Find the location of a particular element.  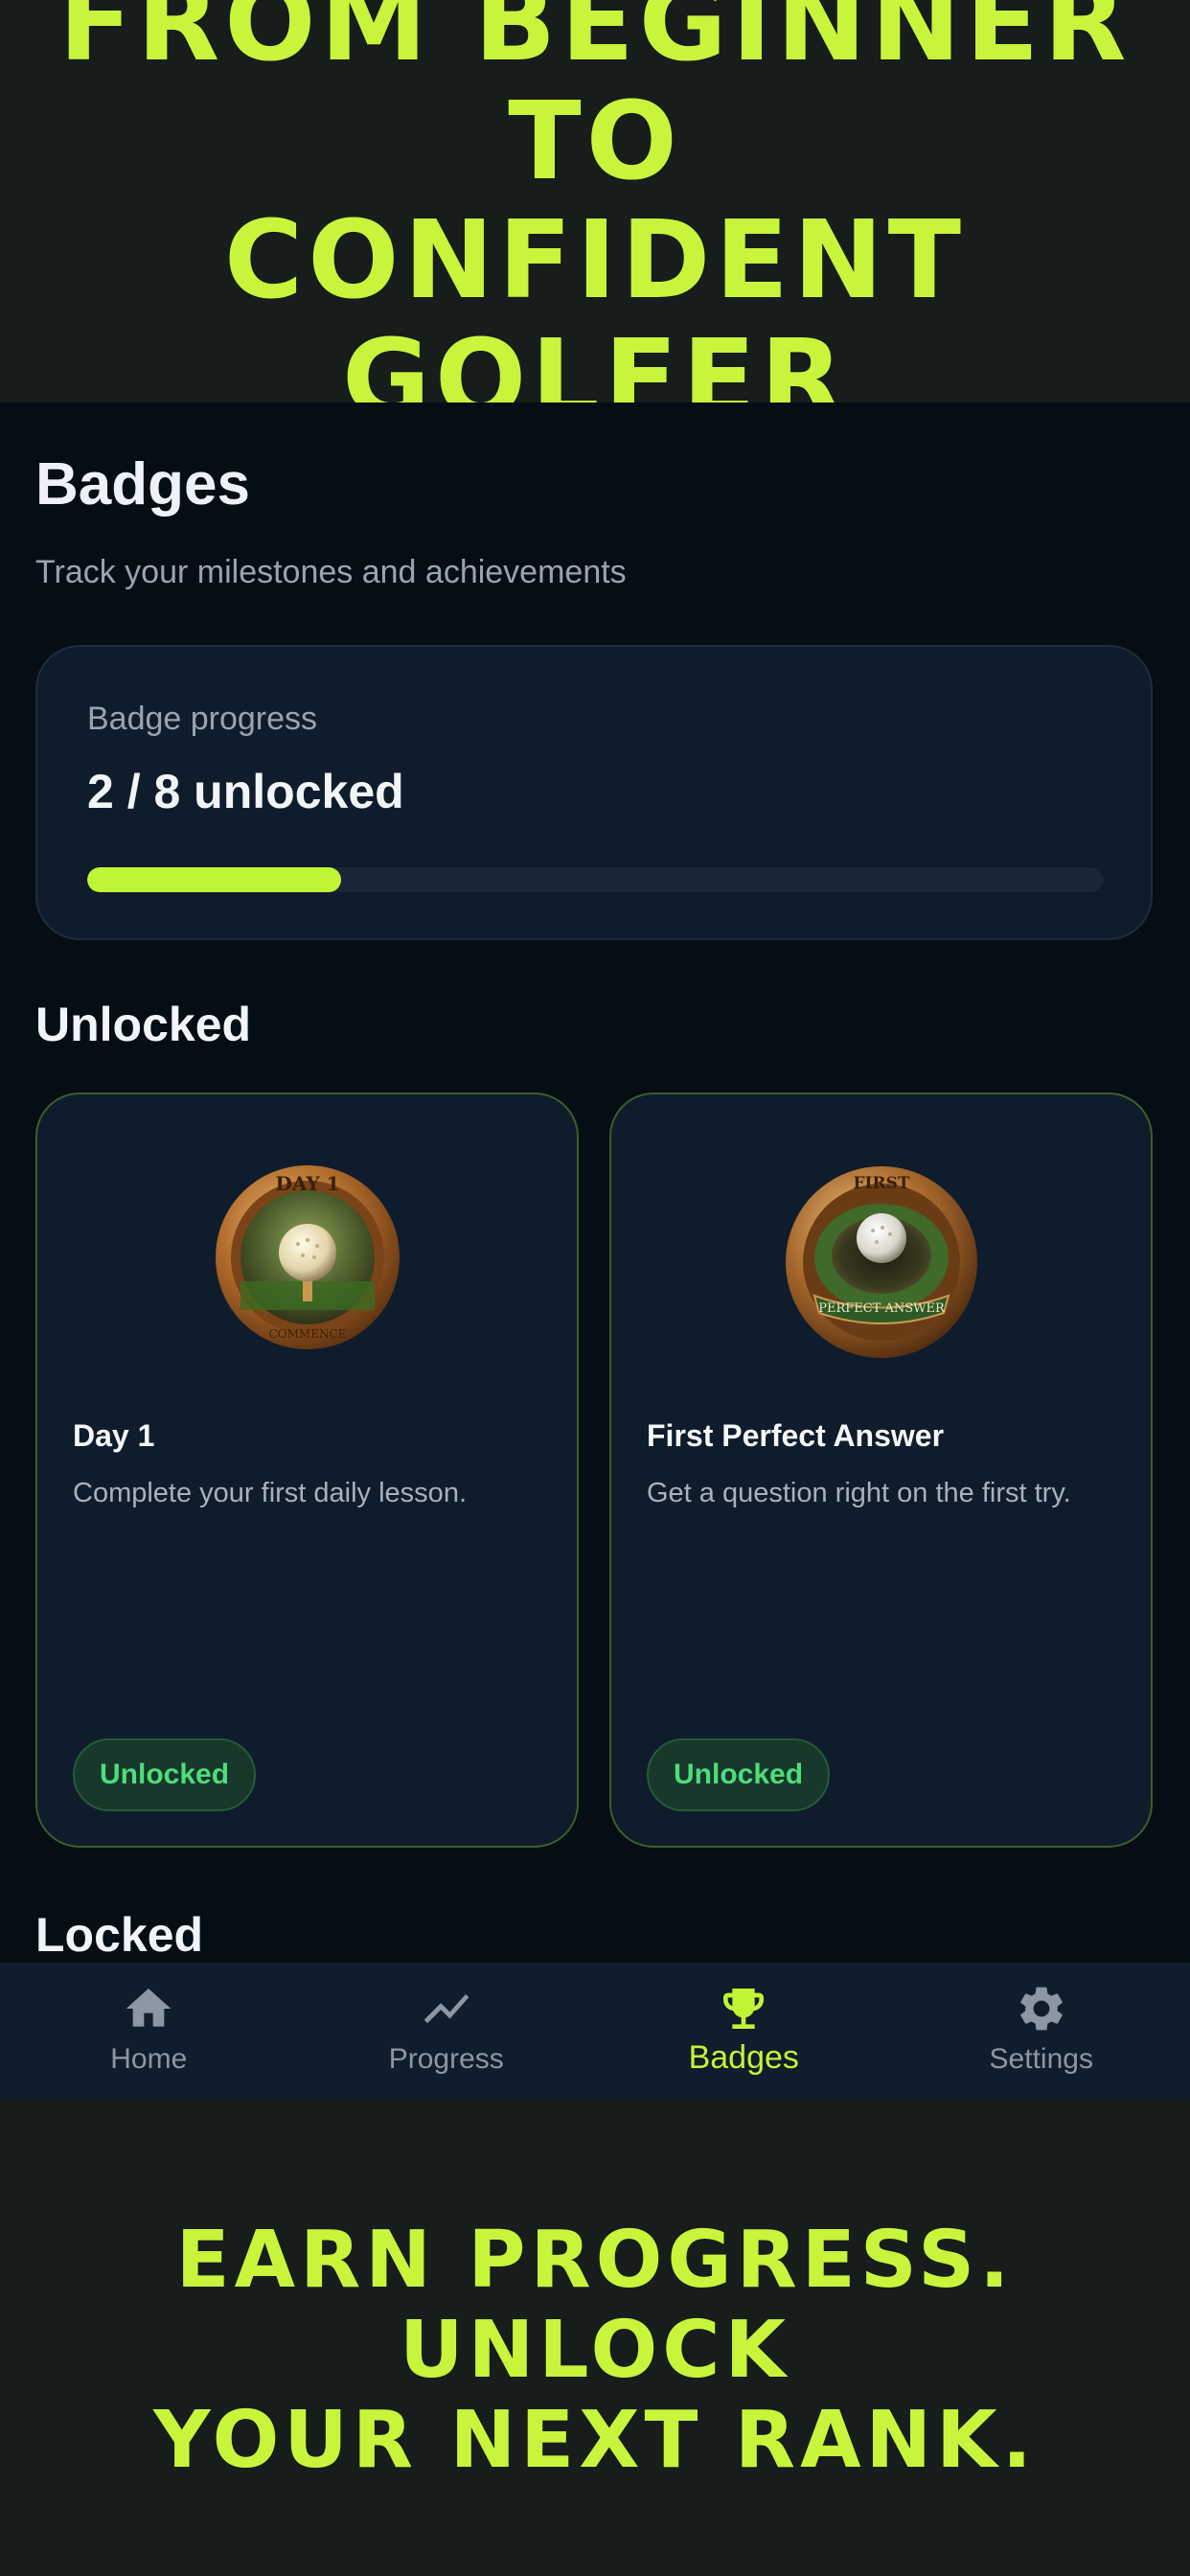

nav-label: Home is located at coordinates (149, 2059).